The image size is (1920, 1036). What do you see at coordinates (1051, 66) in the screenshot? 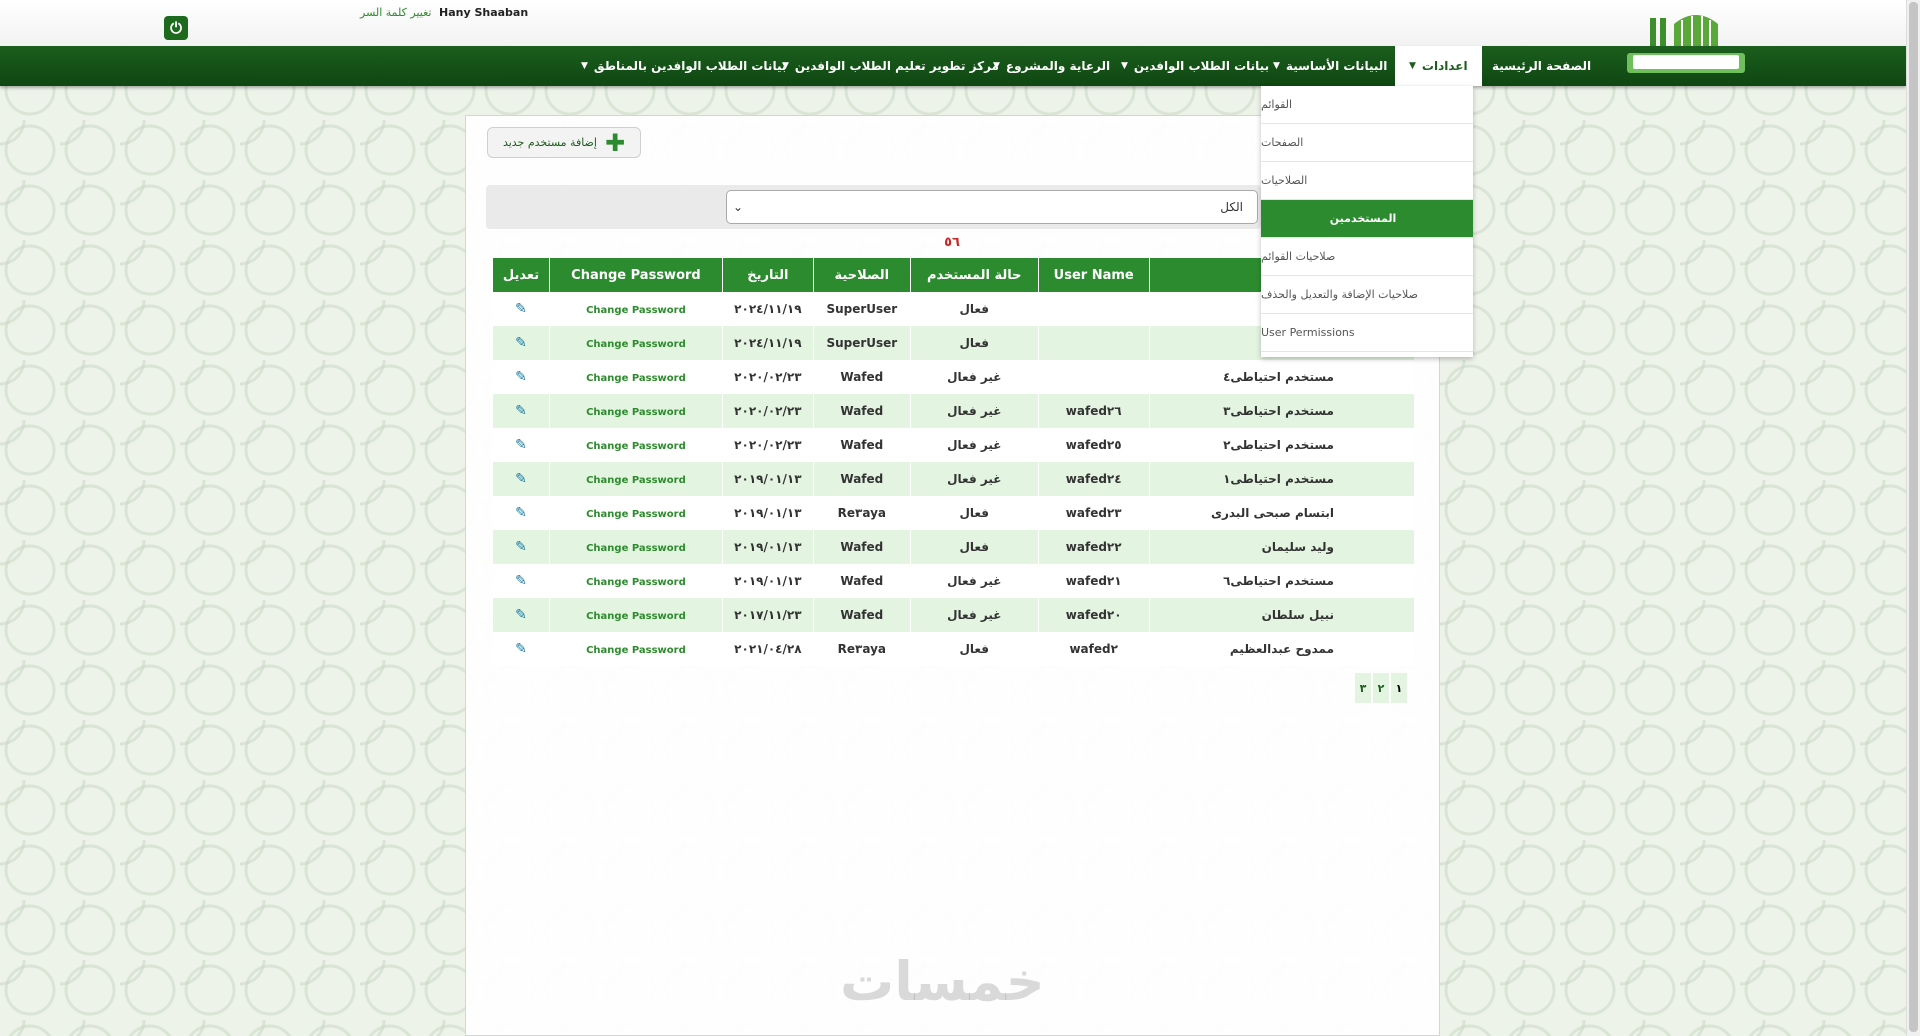
I see `nav-care-project: الرعاية والمشروع ▼` at bounding box center [1051, 66].